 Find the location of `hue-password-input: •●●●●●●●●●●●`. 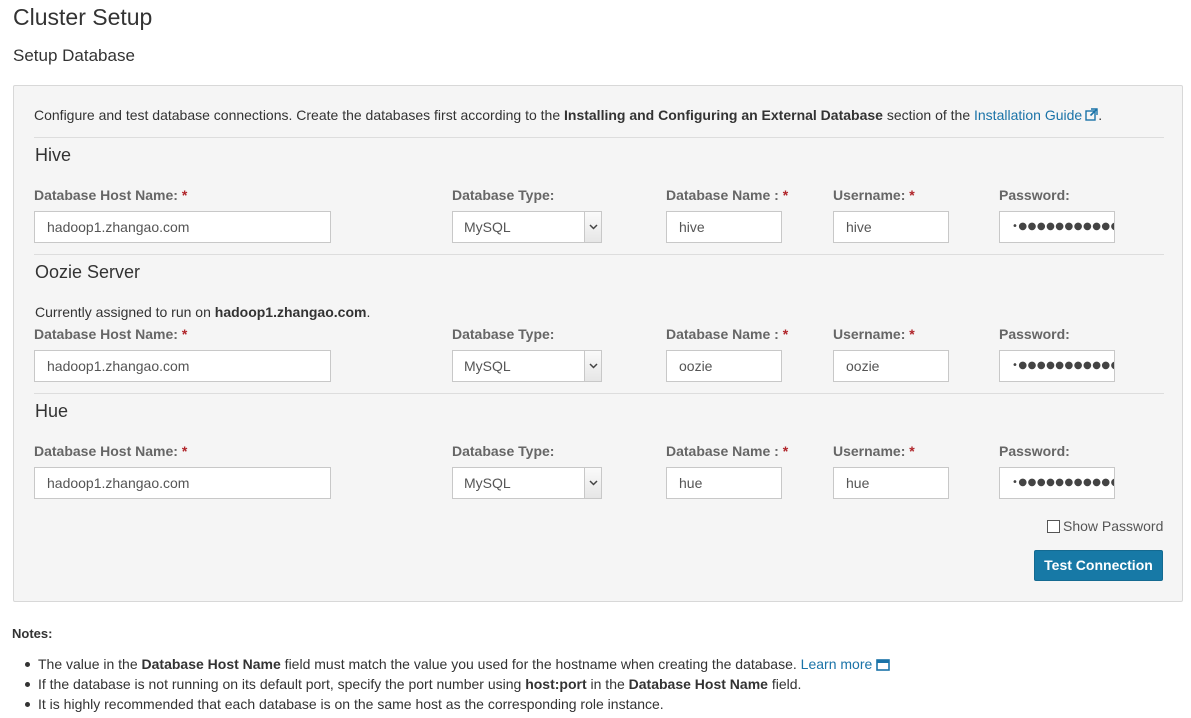

hue-password-input: •●●●●●●●●●●● is located at coordinates (1057, 483).